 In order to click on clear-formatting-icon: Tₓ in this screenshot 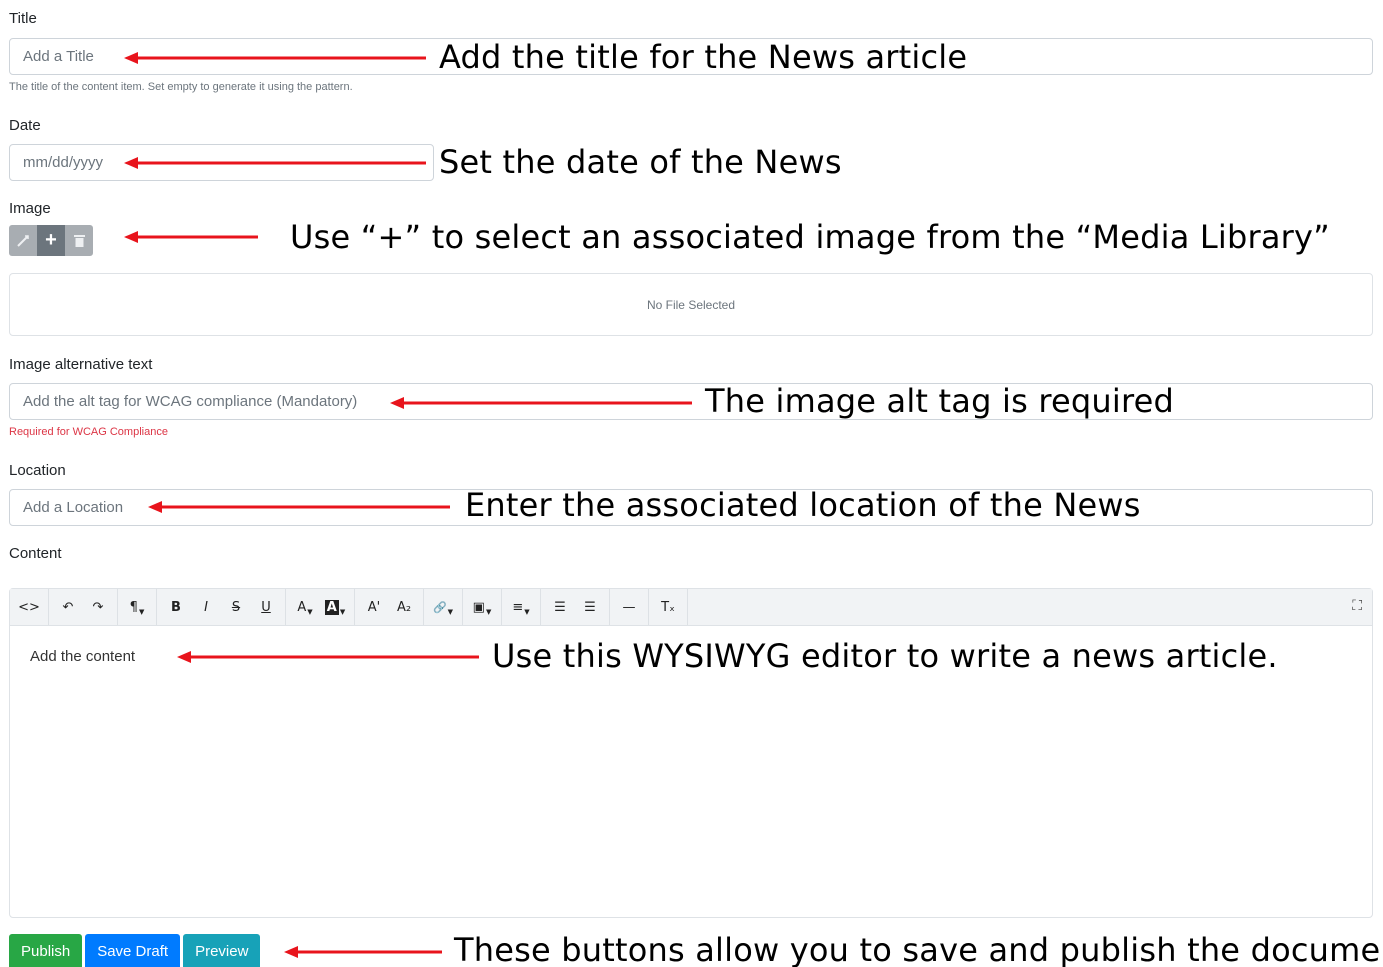, I will do `click(668, 607)`.